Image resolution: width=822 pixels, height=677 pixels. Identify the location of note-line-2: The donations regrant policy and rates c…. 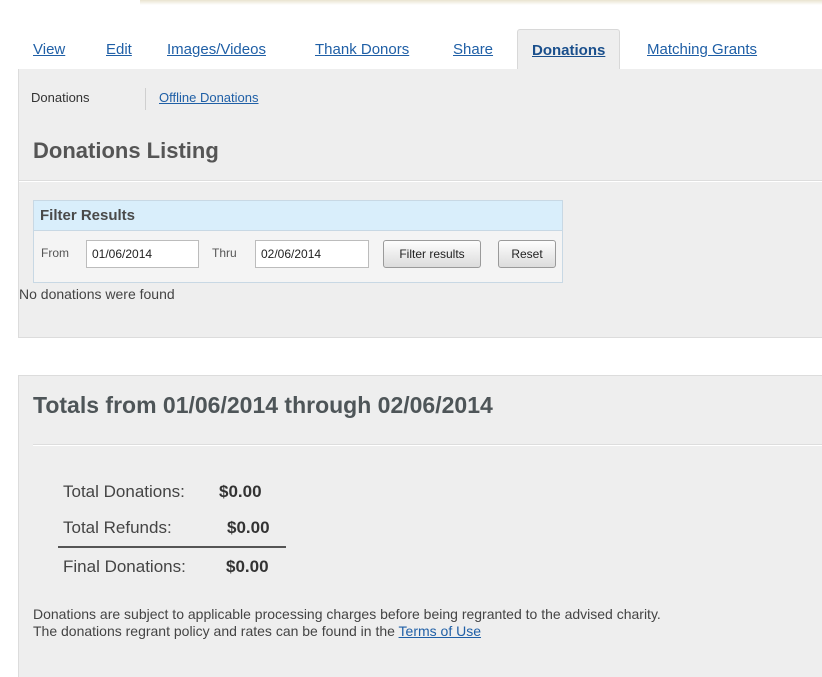
(347, 631).